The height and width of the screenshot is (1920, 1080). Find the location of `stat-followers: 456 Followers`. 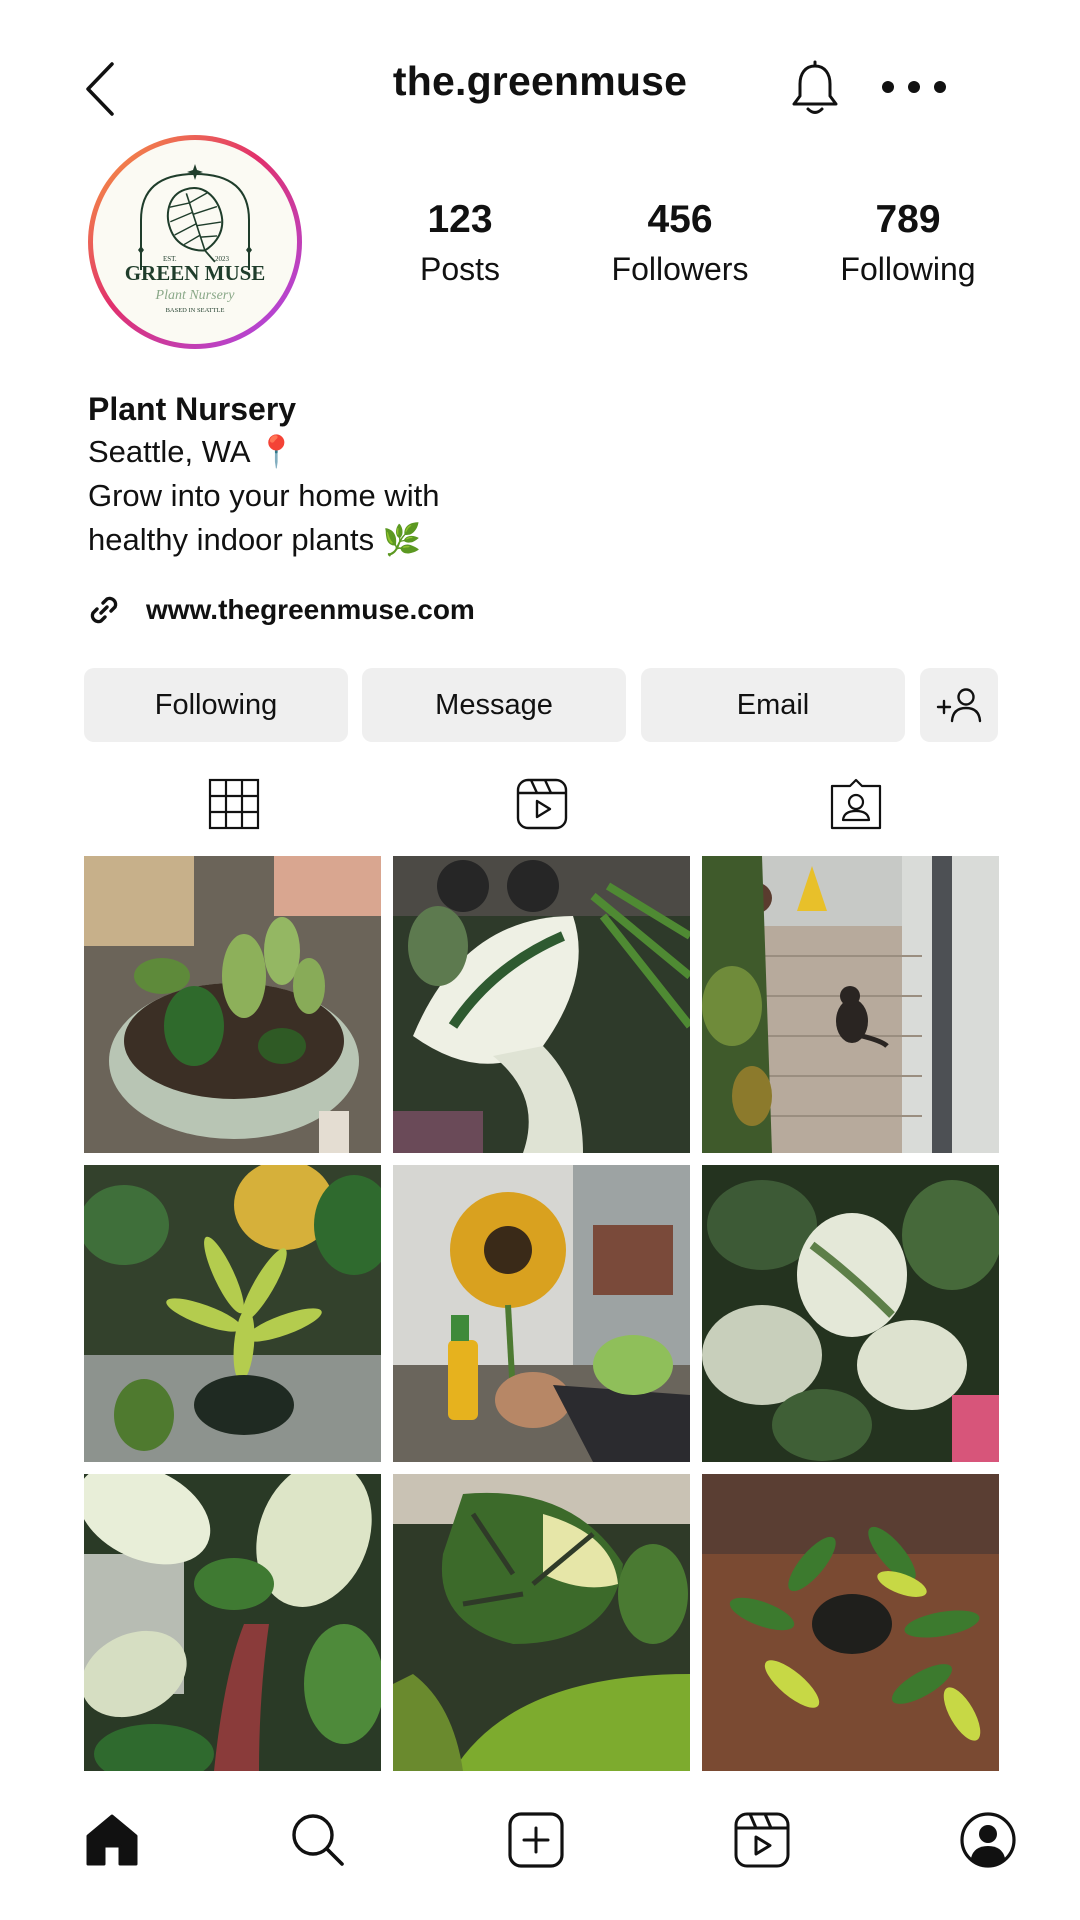

stat-followers: 456 Followers is located at coordinates (680, 243).